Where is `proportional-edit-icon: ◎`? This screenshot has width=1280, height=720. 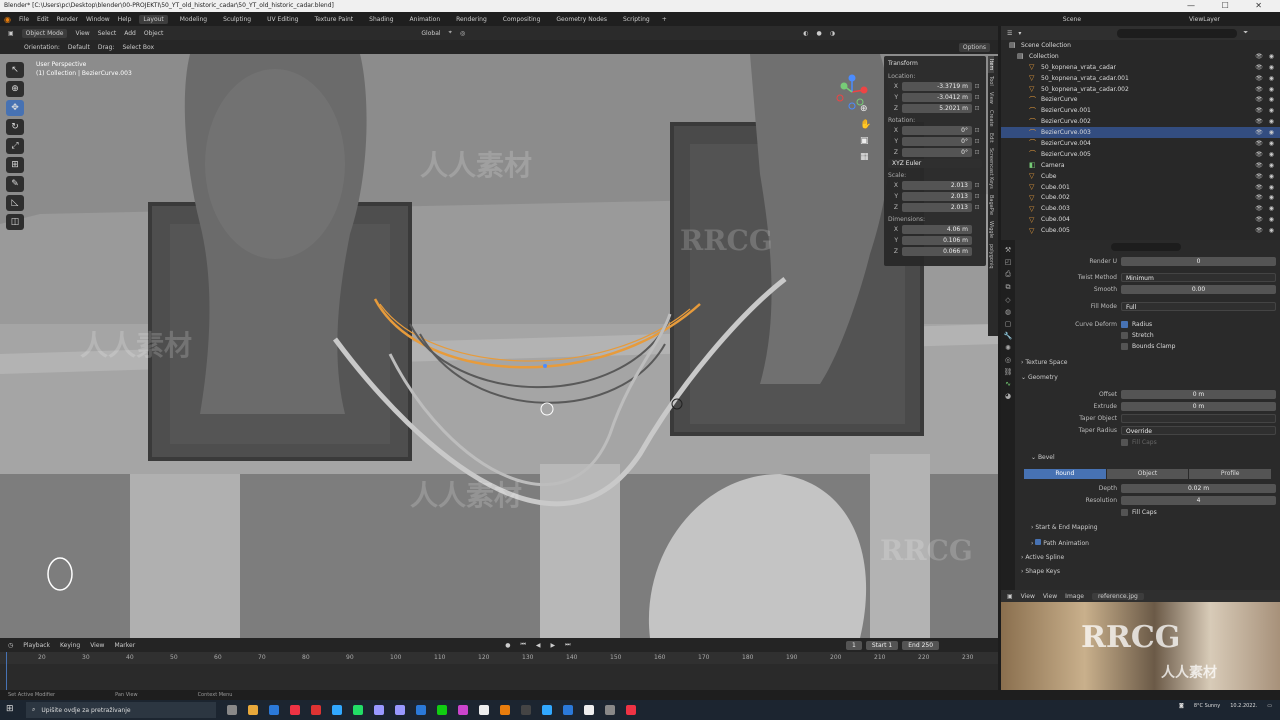
proportional-edit-icon: ◎ is located at coordinates (462, 33).